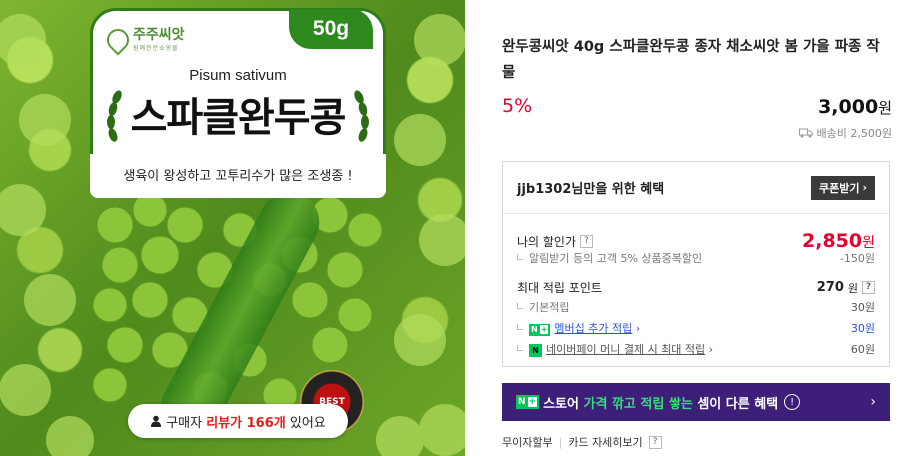 The width and height of the screenshot is (905, 456). Describe the element at coordinates (156, 421) in the screenshot. I see `person-icon` at that location.